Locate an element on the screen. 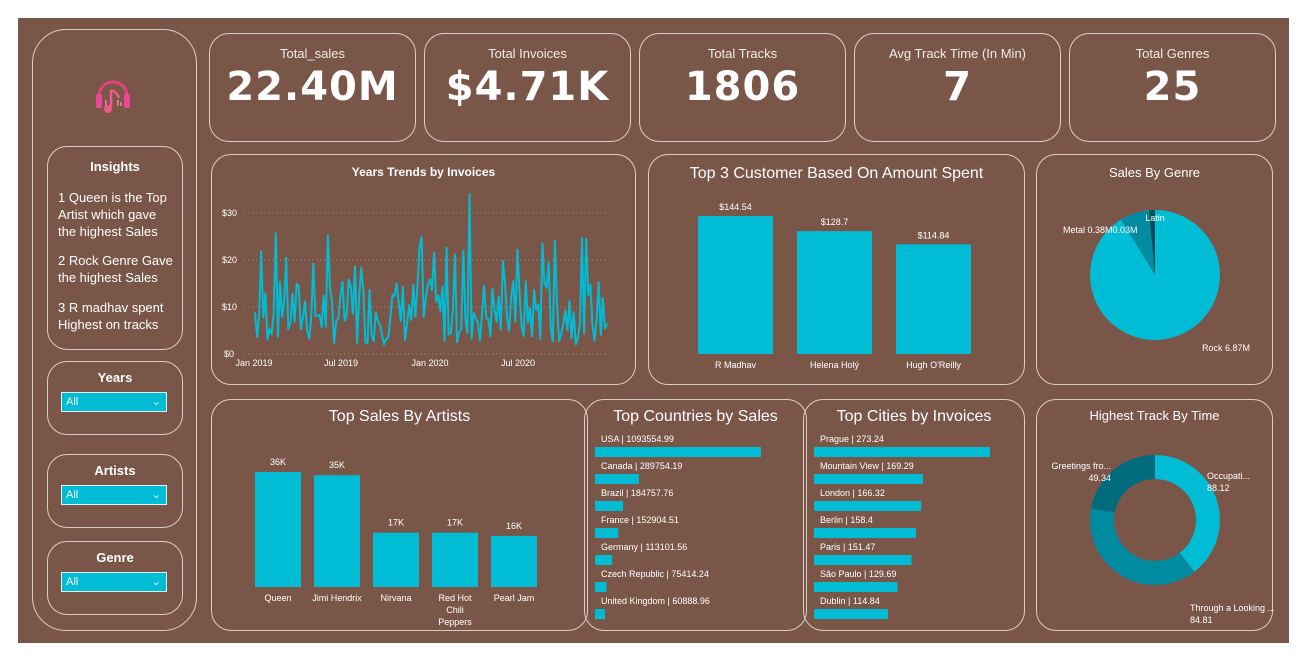 The height and width of the screenshot is (658, 1303). years-slicer: Years All ⌄ is located at coordinates (115, 398).